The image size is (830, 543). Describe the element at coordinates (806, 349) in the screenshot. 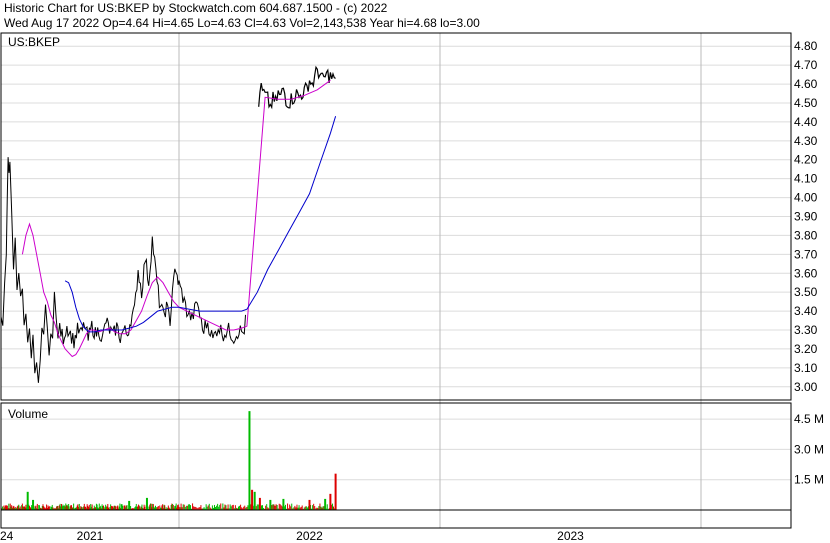

I see `price-tick-label: 3.20` at that location.